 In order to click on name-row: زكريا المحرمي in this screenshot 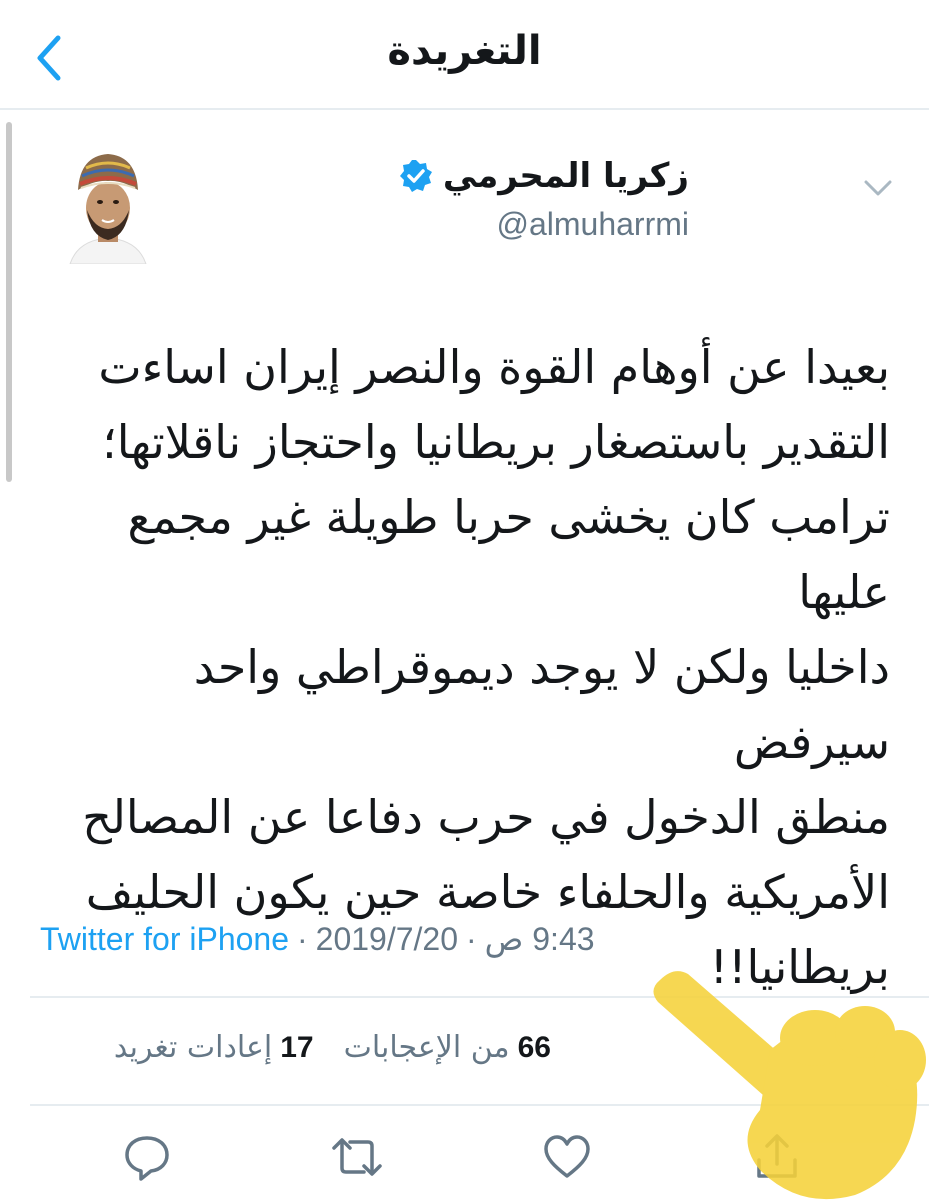, I will do `click(544, 176)`.